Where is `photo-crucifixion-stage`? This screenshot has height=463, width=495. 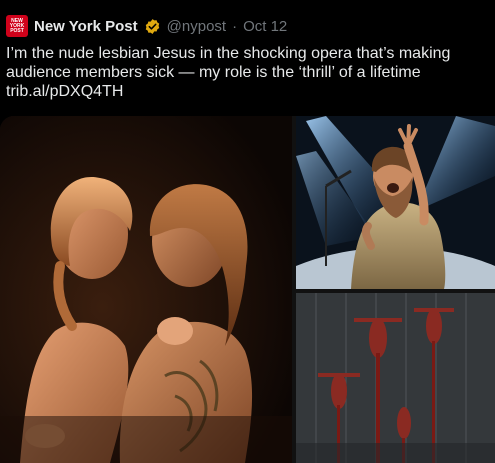
photo-crucifixion-stage is located at coordinates (395, 378).